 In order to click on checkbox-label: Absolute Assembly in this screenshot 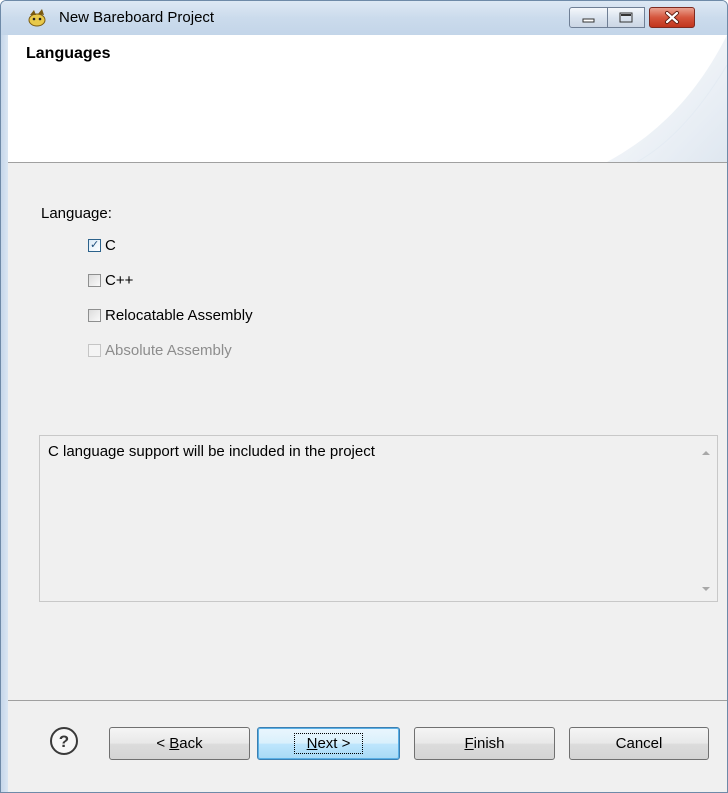, I will do `click(168, 350)`.